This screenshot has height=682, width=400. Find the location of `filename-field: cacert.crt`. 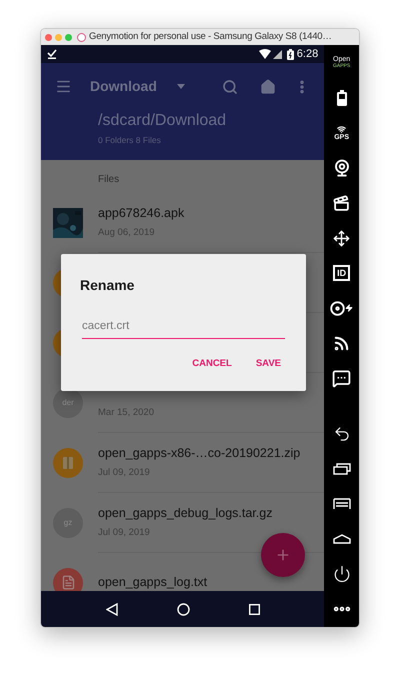

filename-field: cacert.crt is located at coordinates (183, 329).